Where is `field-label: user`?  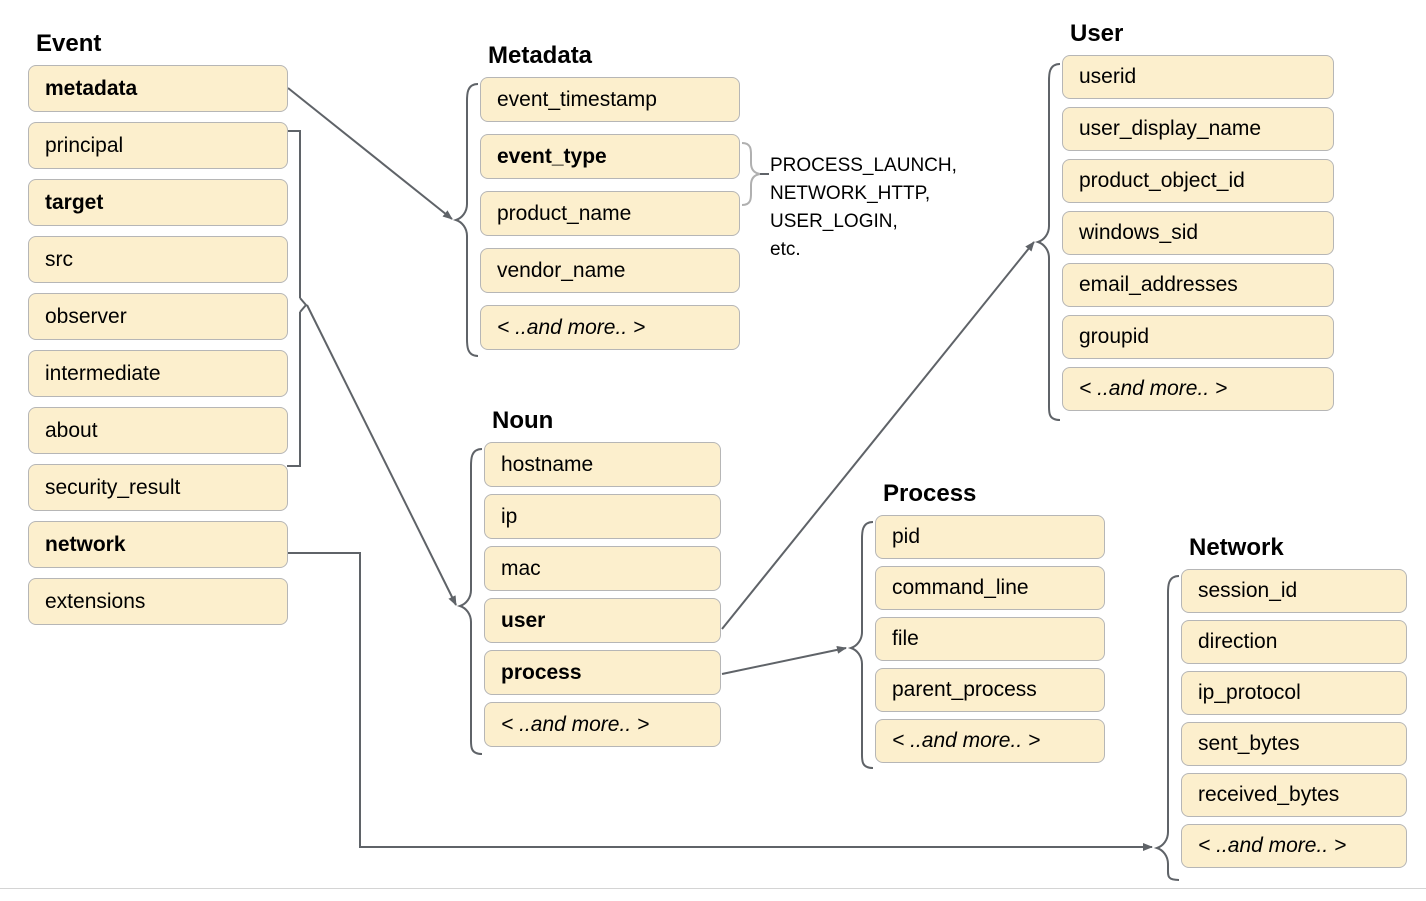
field-label: user is located at coordinates (523, 620).